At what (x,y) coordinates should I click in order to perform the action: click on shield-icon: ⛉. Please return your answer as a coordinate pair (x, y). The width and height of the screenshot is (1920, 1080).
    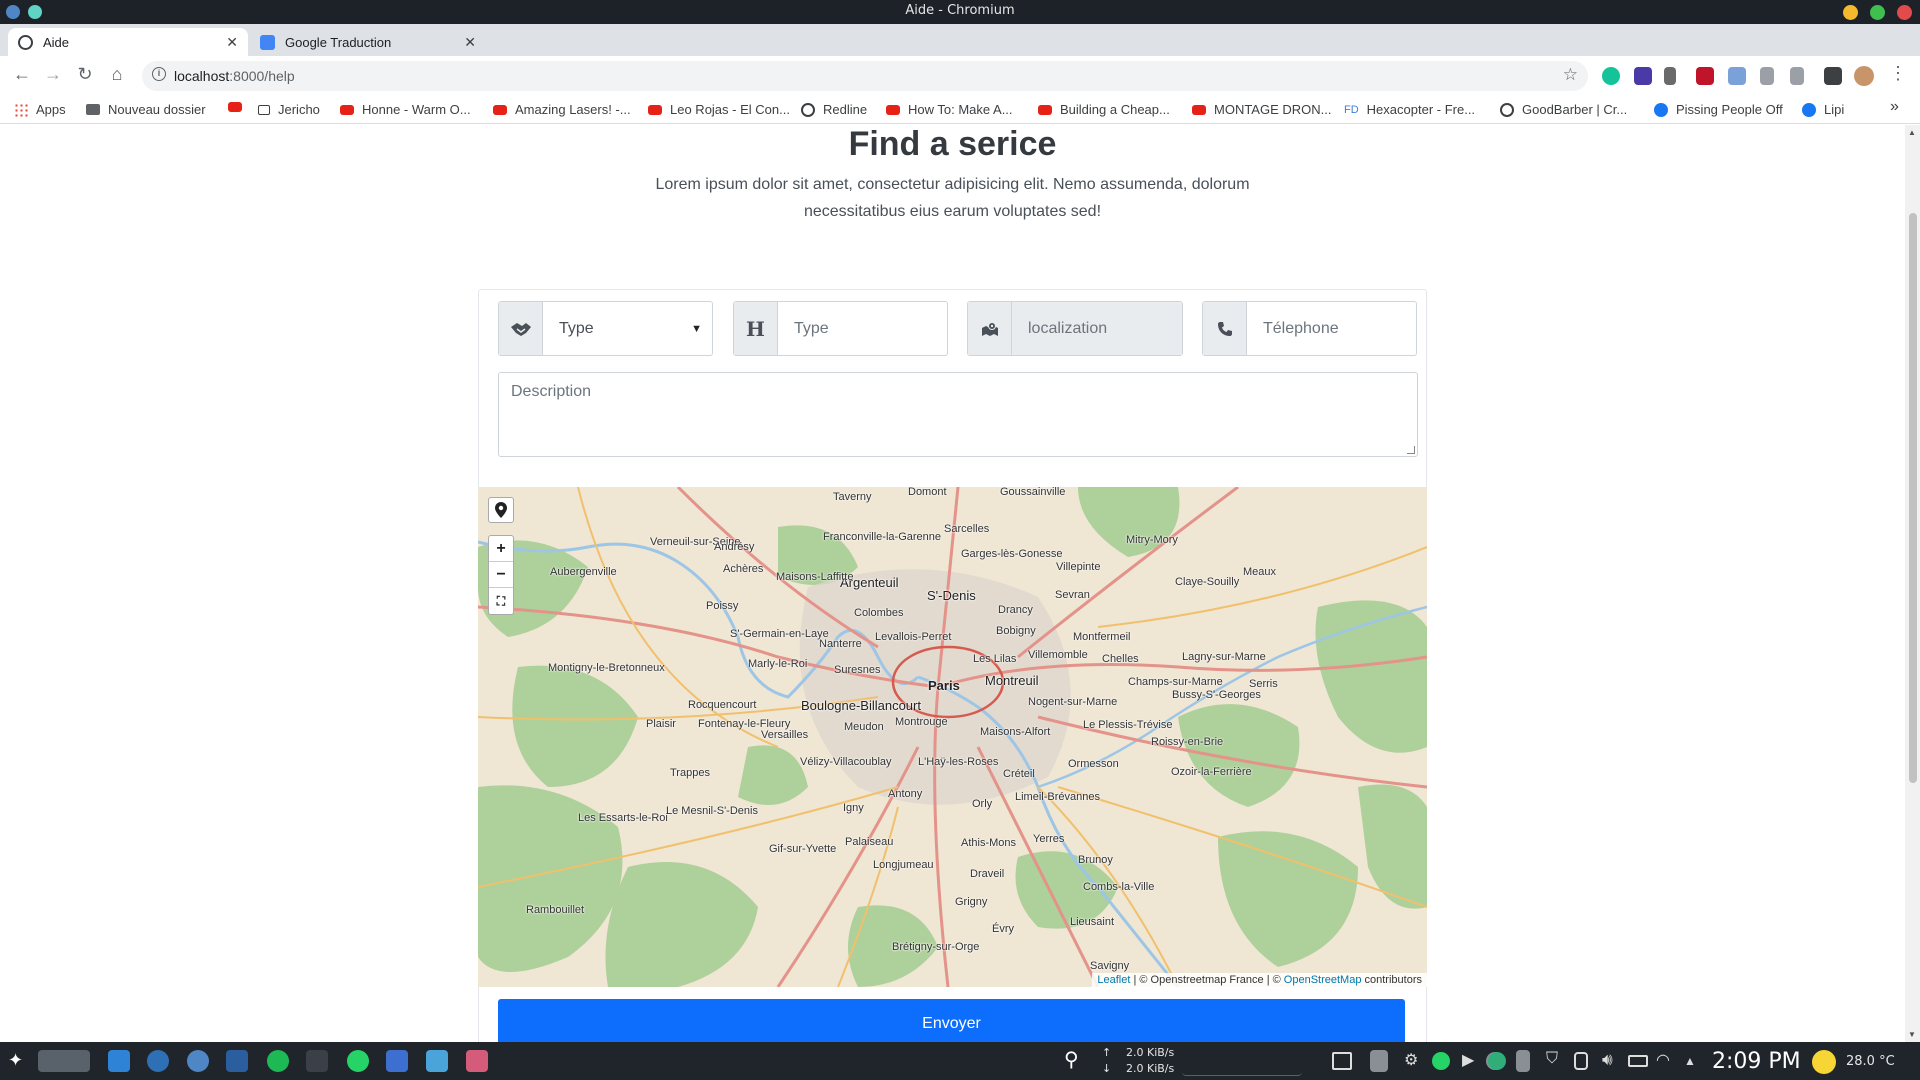
    Looking at the image, I should click on (1557, 1061).